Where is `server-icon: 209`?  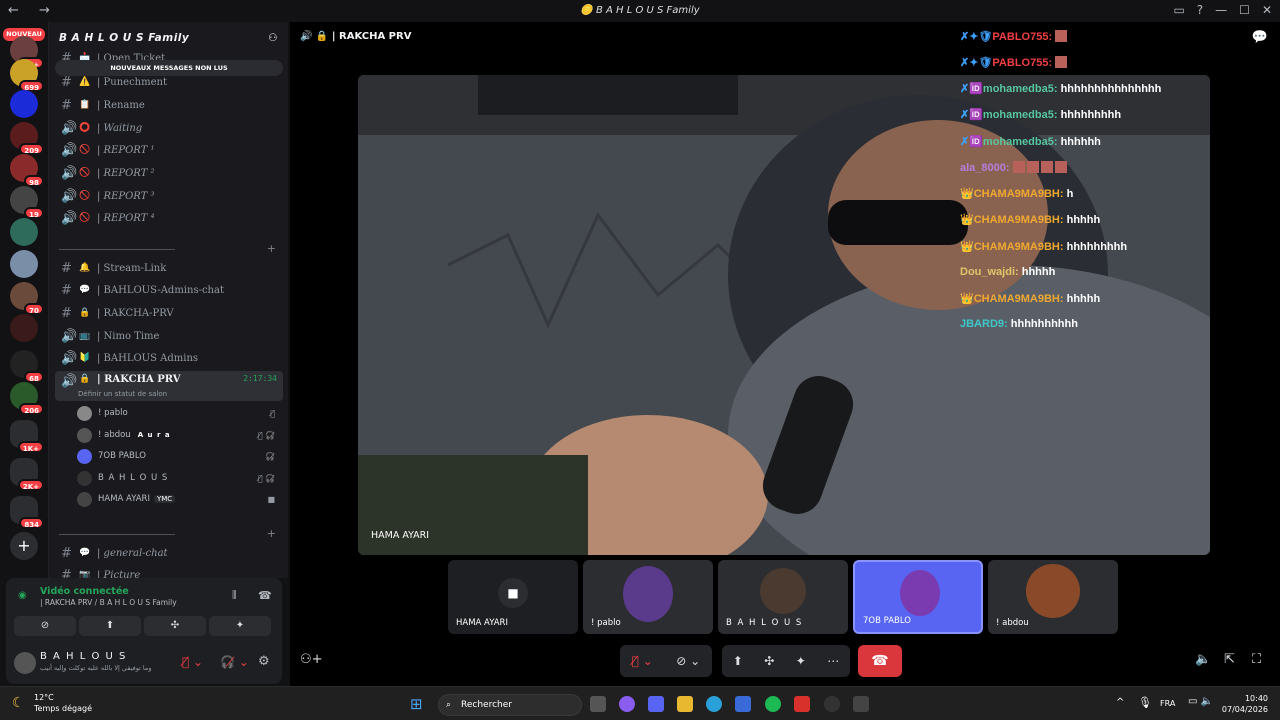
server-icon: 209 is located at coordinates (27, 138).